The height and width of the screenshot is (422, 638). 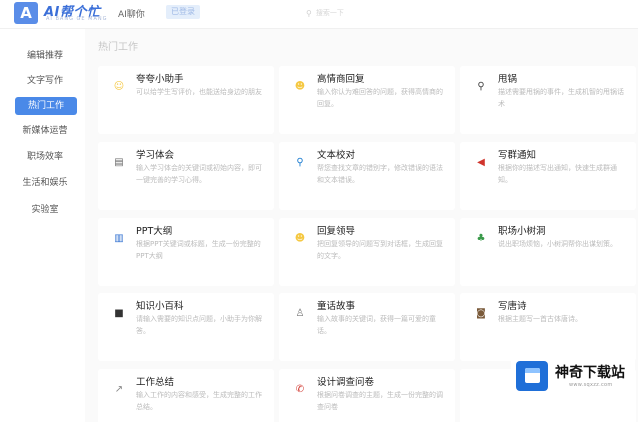 I want to click on card-title: 职场小树洞, so click(x=522, y=231).